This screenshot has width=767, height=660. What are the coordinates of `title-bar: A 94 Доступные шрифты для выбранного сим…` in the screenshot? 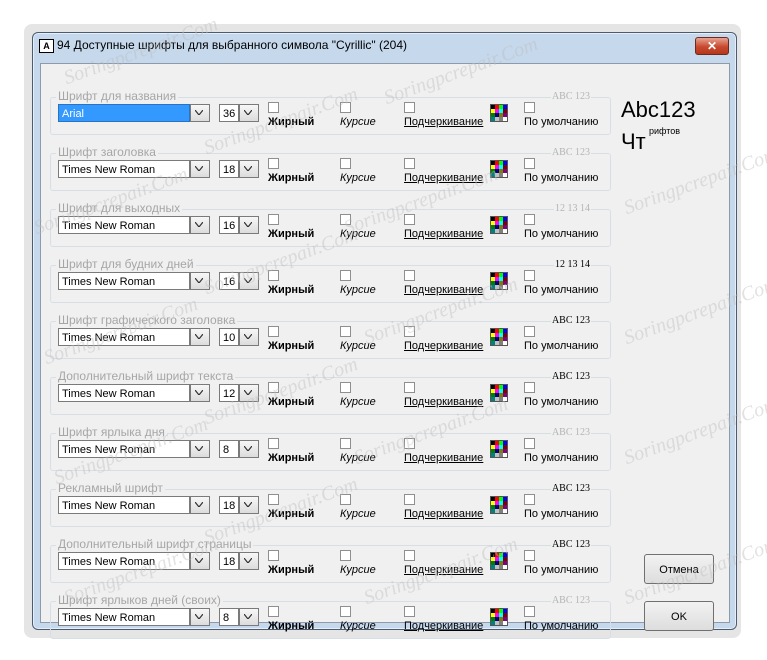 It's located at (384, 45).